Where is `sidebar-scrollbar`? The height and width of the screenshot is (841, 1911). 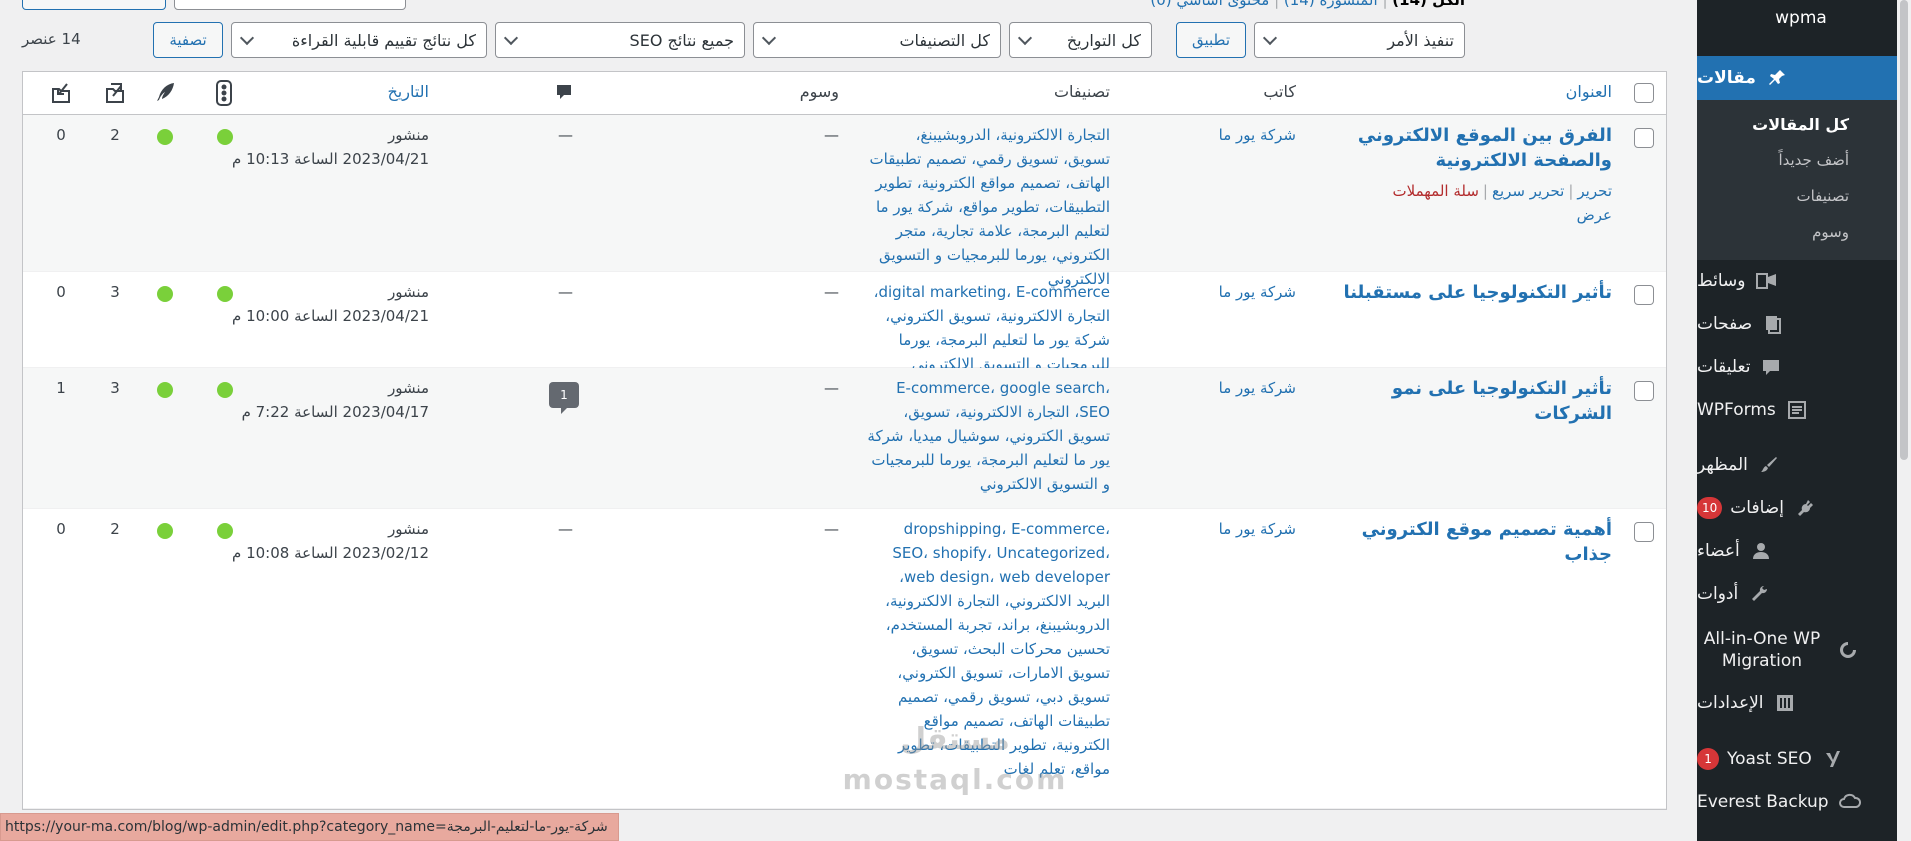
sidebar-scrollbar is located at coordinates (1904, 420).